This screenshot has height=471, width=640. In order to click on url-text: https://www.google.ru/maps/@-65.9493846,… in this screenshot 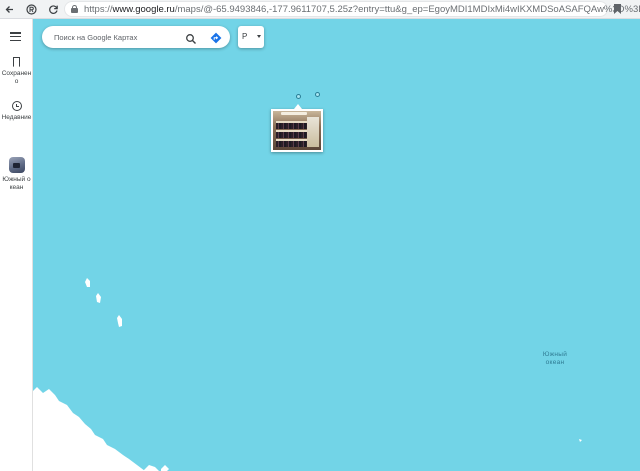, I will do `click(362, 9)`.